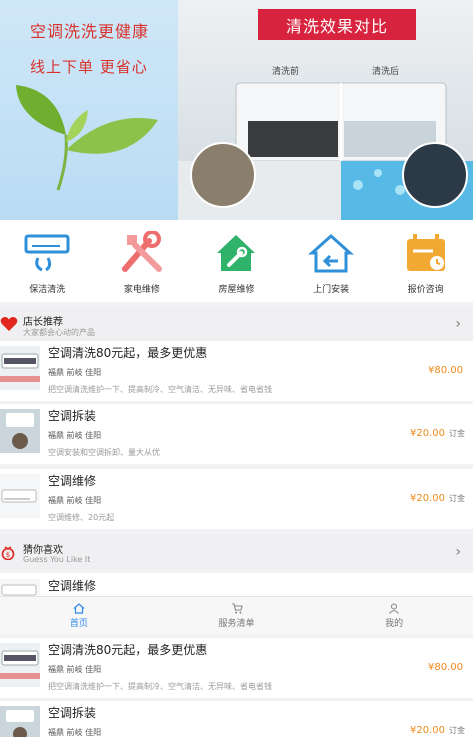 Image resolution: width=473 pixels, height=737 pixels. Describe the element at coordinates (141, 290) in the screenshot. I see `category-label: 家电维修` at that location.